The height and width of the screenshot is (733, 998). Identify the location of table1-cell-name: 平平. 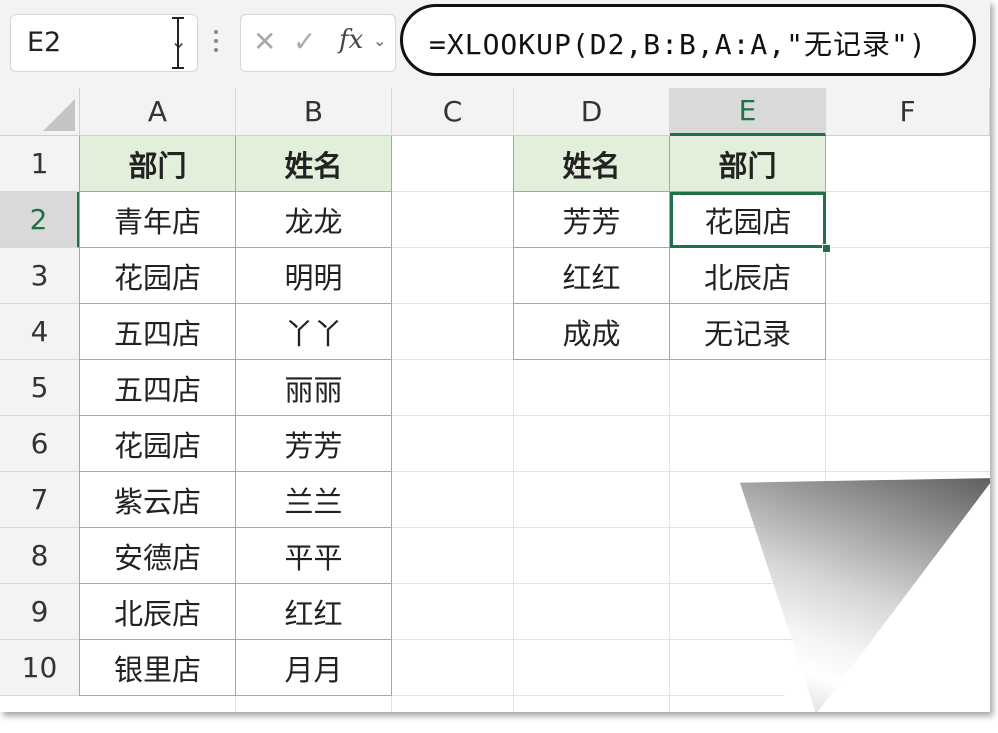
(314, 556).